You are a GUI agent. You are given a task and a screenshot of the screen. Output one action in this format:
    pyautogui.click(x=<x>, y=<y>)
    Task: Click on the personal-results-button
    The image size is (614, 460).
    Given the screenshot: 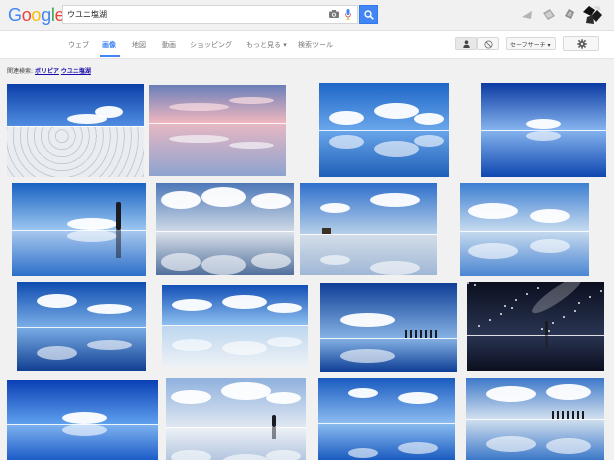 What is the action you would take?
    pyautogui.click(x=466, y=43)
    